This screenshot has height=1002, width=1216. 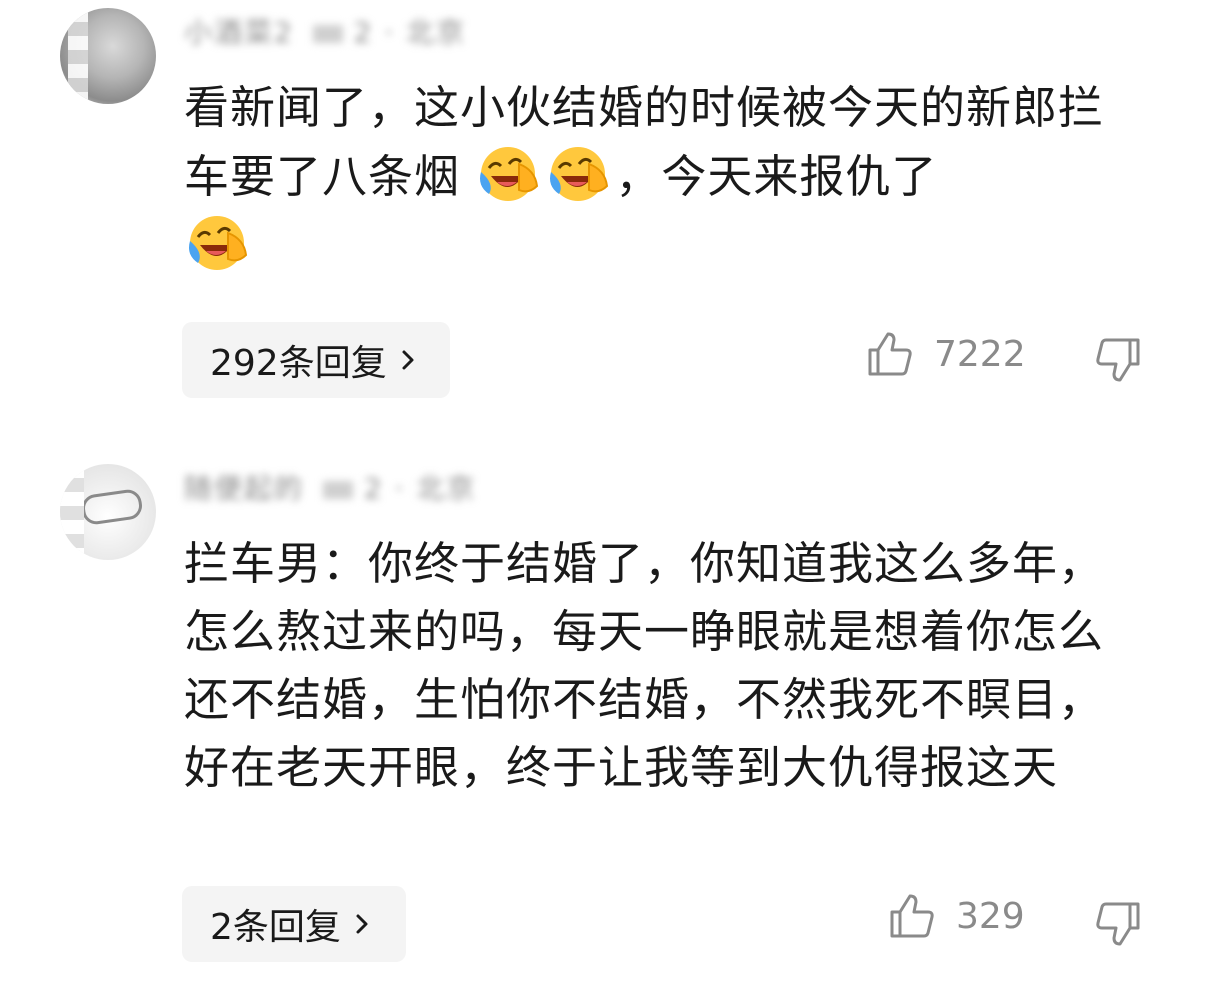 I want to click on like-button: 329, so click(x=956, y=916).